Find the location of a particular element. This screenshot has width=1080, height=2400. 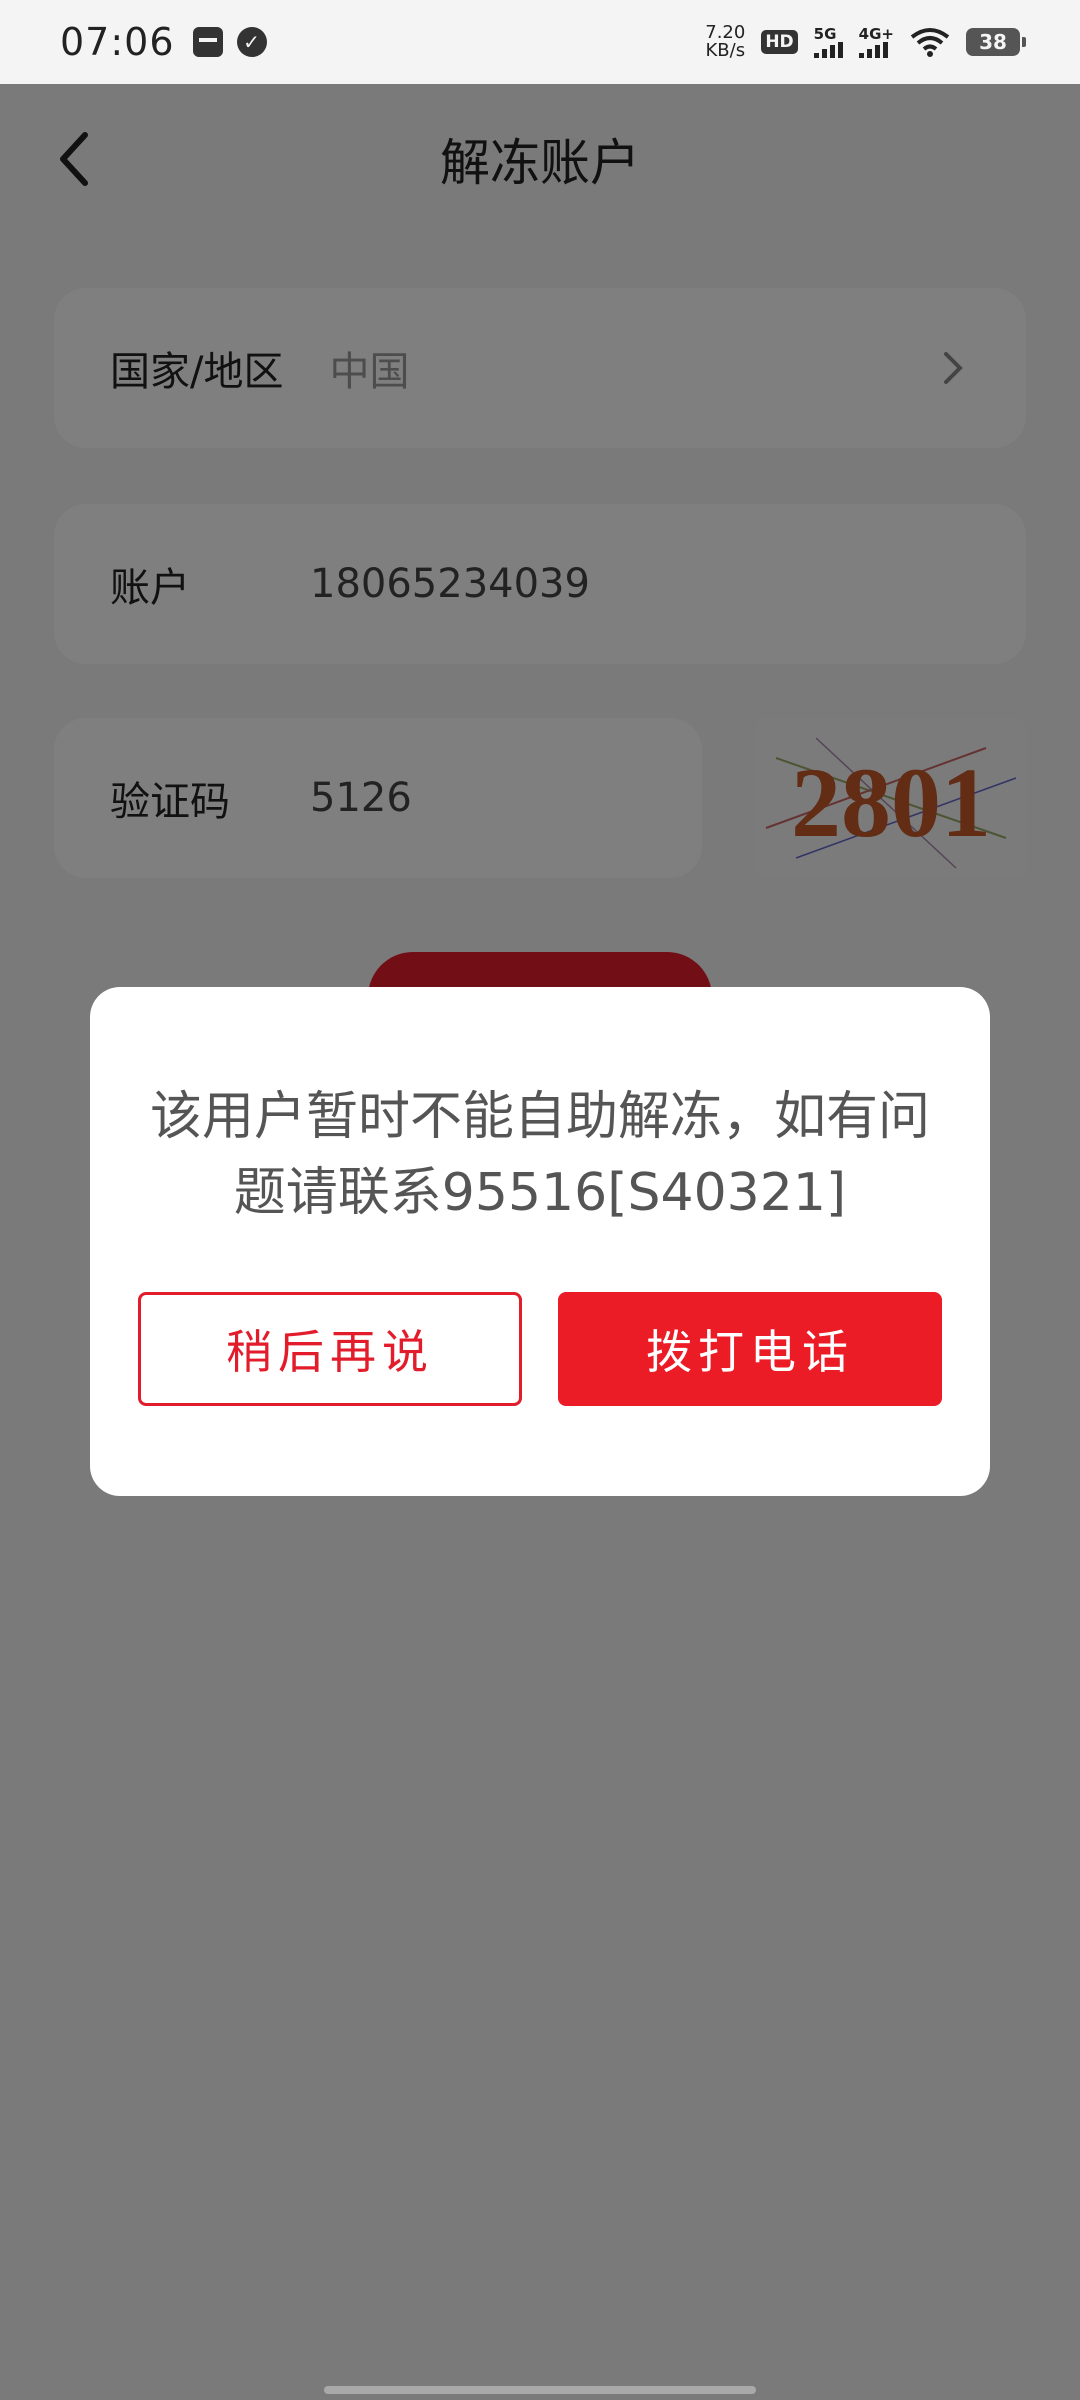

signal-5g-icon: 5G is located at coordinates (828, 41).